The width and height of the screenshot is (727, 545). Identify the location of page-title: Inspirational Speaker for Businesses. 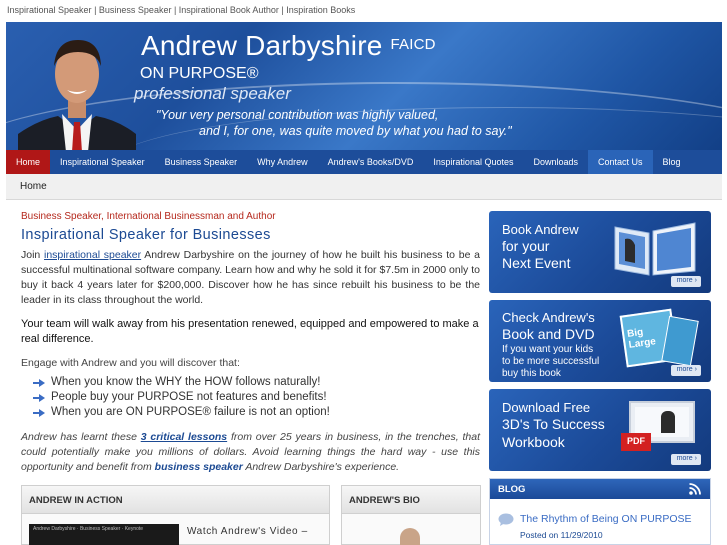
(146, 235).